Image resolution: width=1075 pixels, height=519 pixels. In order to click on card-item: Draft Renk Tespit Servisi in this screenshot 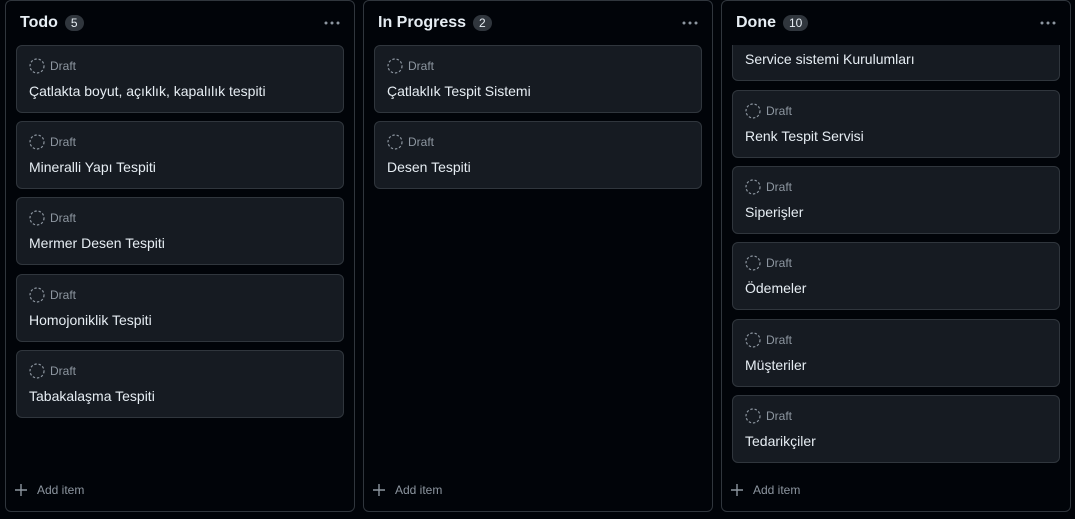, I will do `click(896, 124)`.